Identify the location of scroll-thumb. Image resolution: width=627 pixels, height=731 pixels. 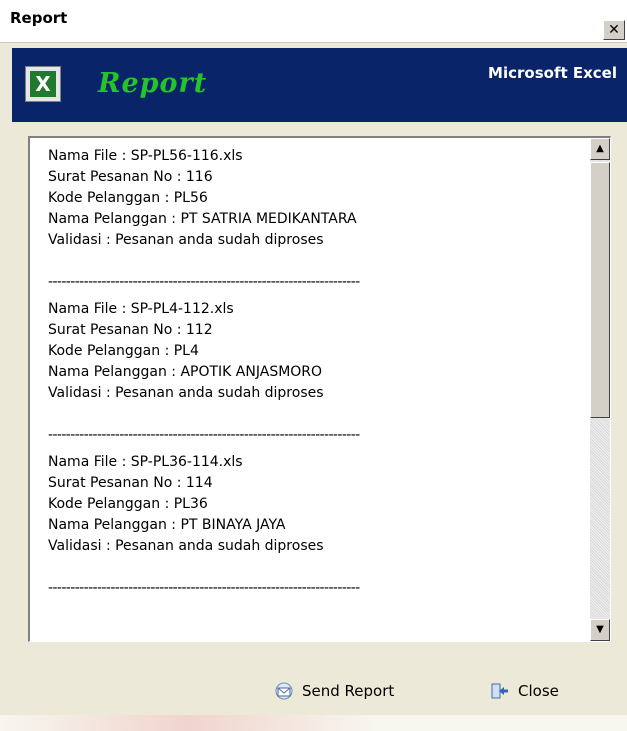
(600, 290).